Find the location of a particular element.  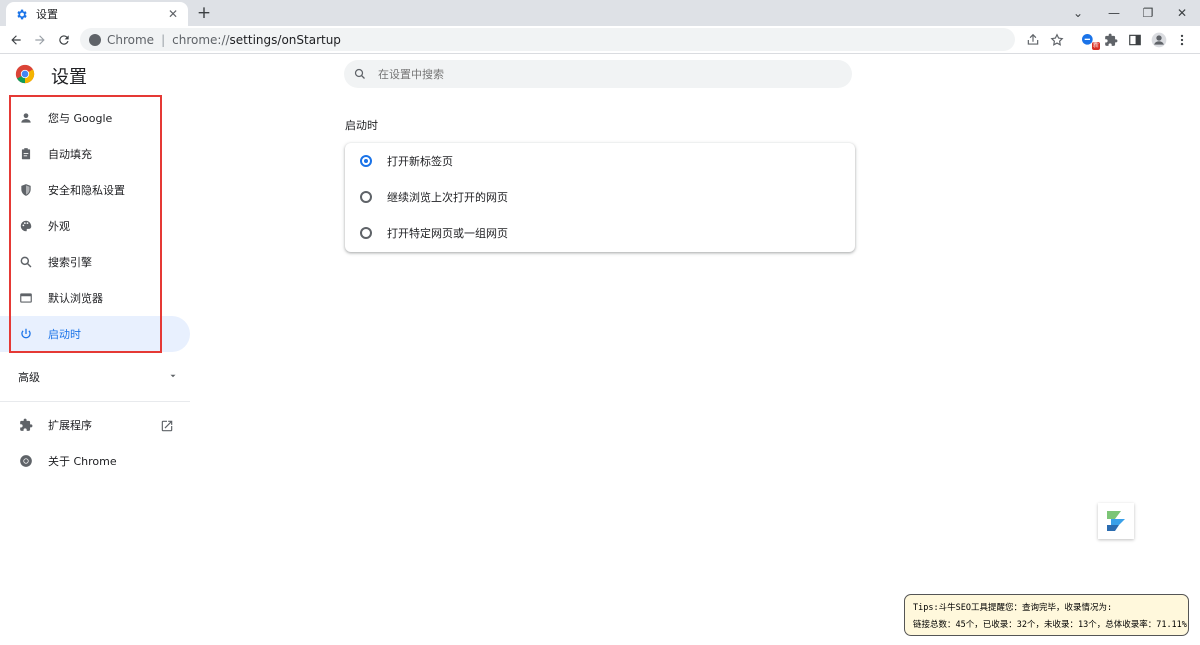

sidebar-item-label: 搜索引擎 is located at coordinates (70, 262).